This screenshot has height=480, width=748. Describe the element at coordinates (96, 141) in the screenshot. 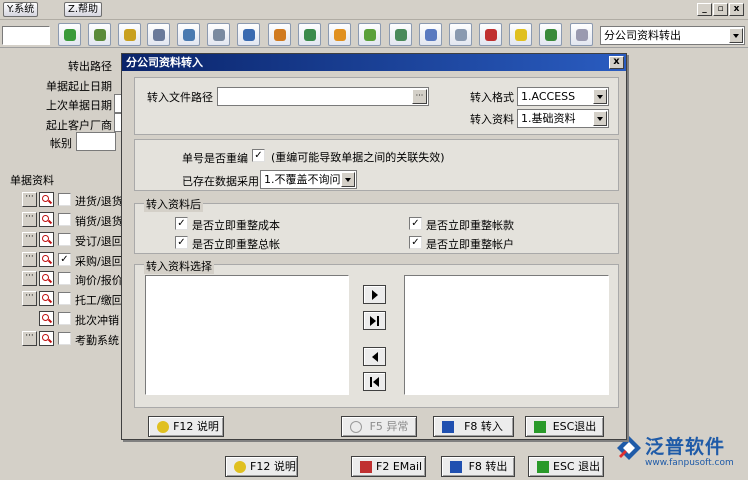

I see `account-field` at that location.